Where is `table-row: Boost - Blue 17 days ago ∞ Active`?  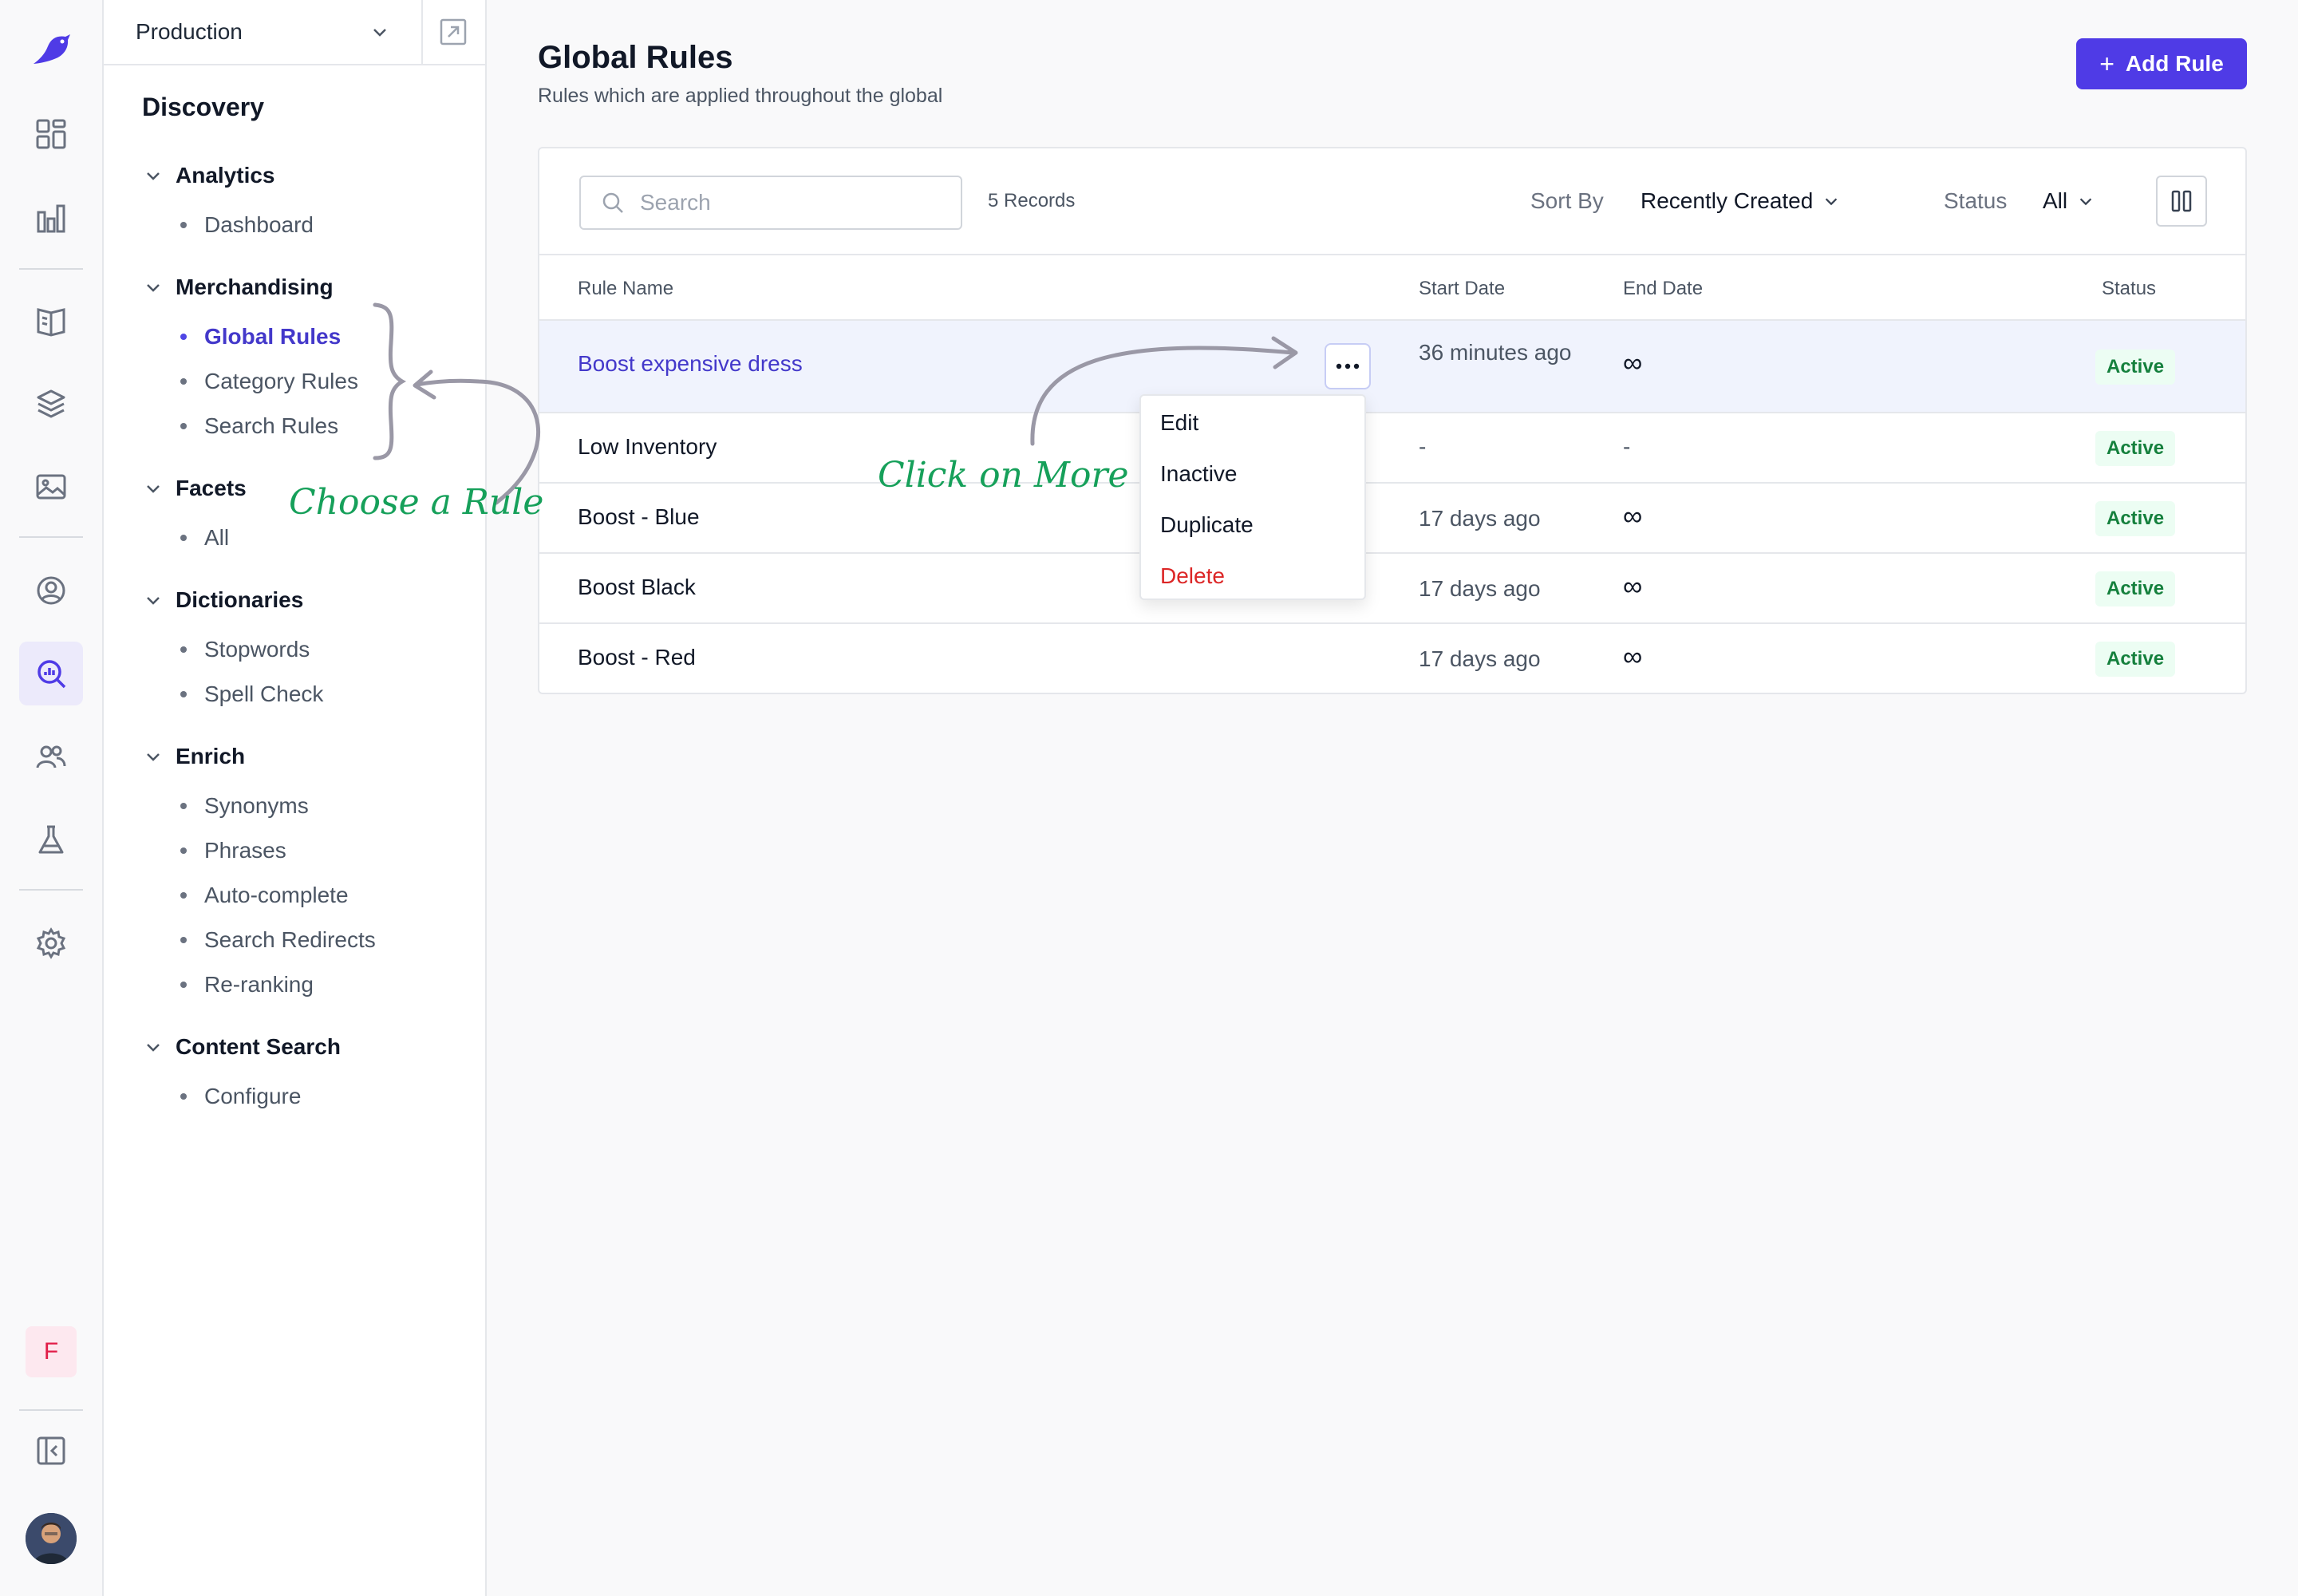
table-row: Boost - Blue 17 days ago ∞ Active is located at coordinates (1392, 519).